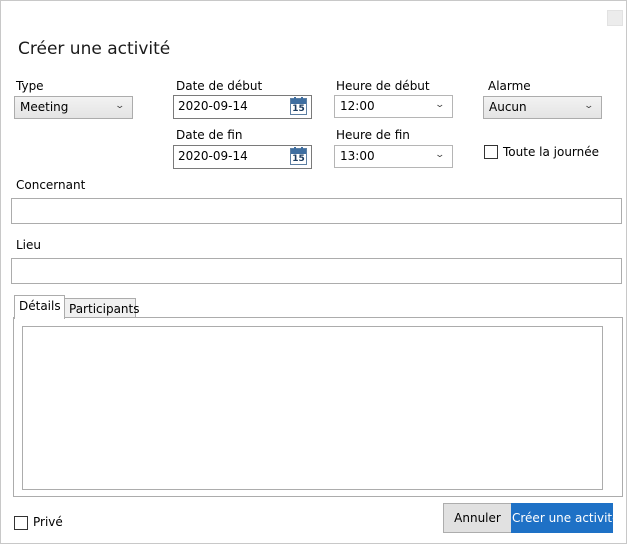 The height and width of the screenshot is (544, 627). I want to click on dialog-title: Créer une activité, so click(94, 49).